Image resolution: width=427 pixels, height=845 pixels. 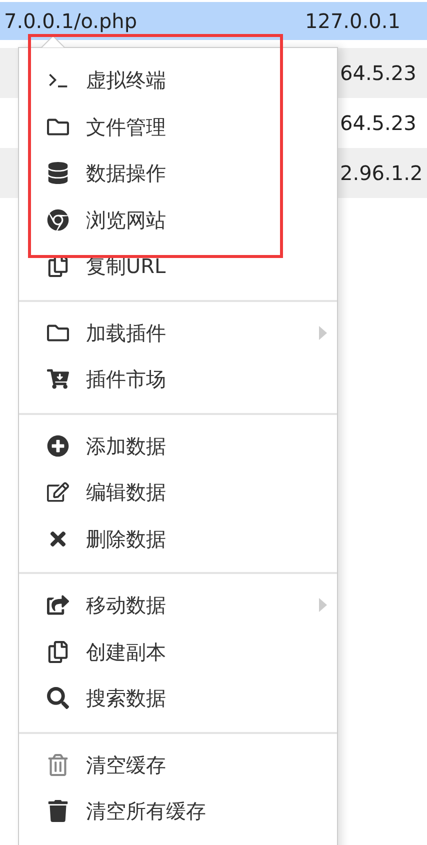 I want to click on menu-item: 创建副本, so click(x=178, y=651).